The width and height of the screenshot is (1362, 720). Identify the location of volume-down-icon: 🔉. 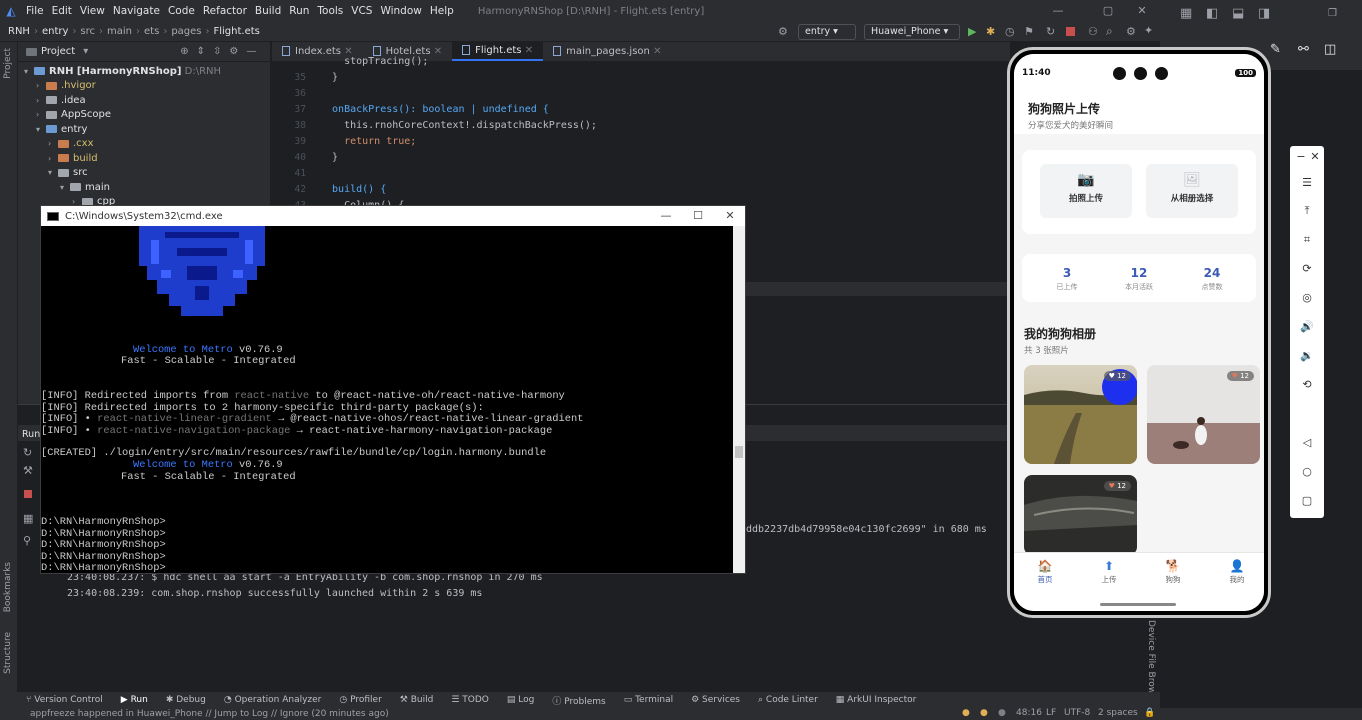
(1307, 355).